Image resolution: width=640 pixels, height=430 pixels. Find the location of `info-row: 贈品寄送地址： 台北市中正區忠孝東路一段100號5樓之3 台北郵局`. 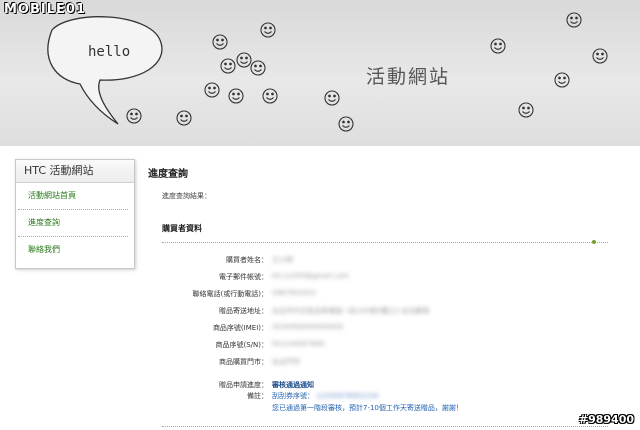

info-row: 贈品寄送地址： 台北市中正區忠孝東路一段100號5樓之3 台北郵局 is located at coordinates (378, 314).